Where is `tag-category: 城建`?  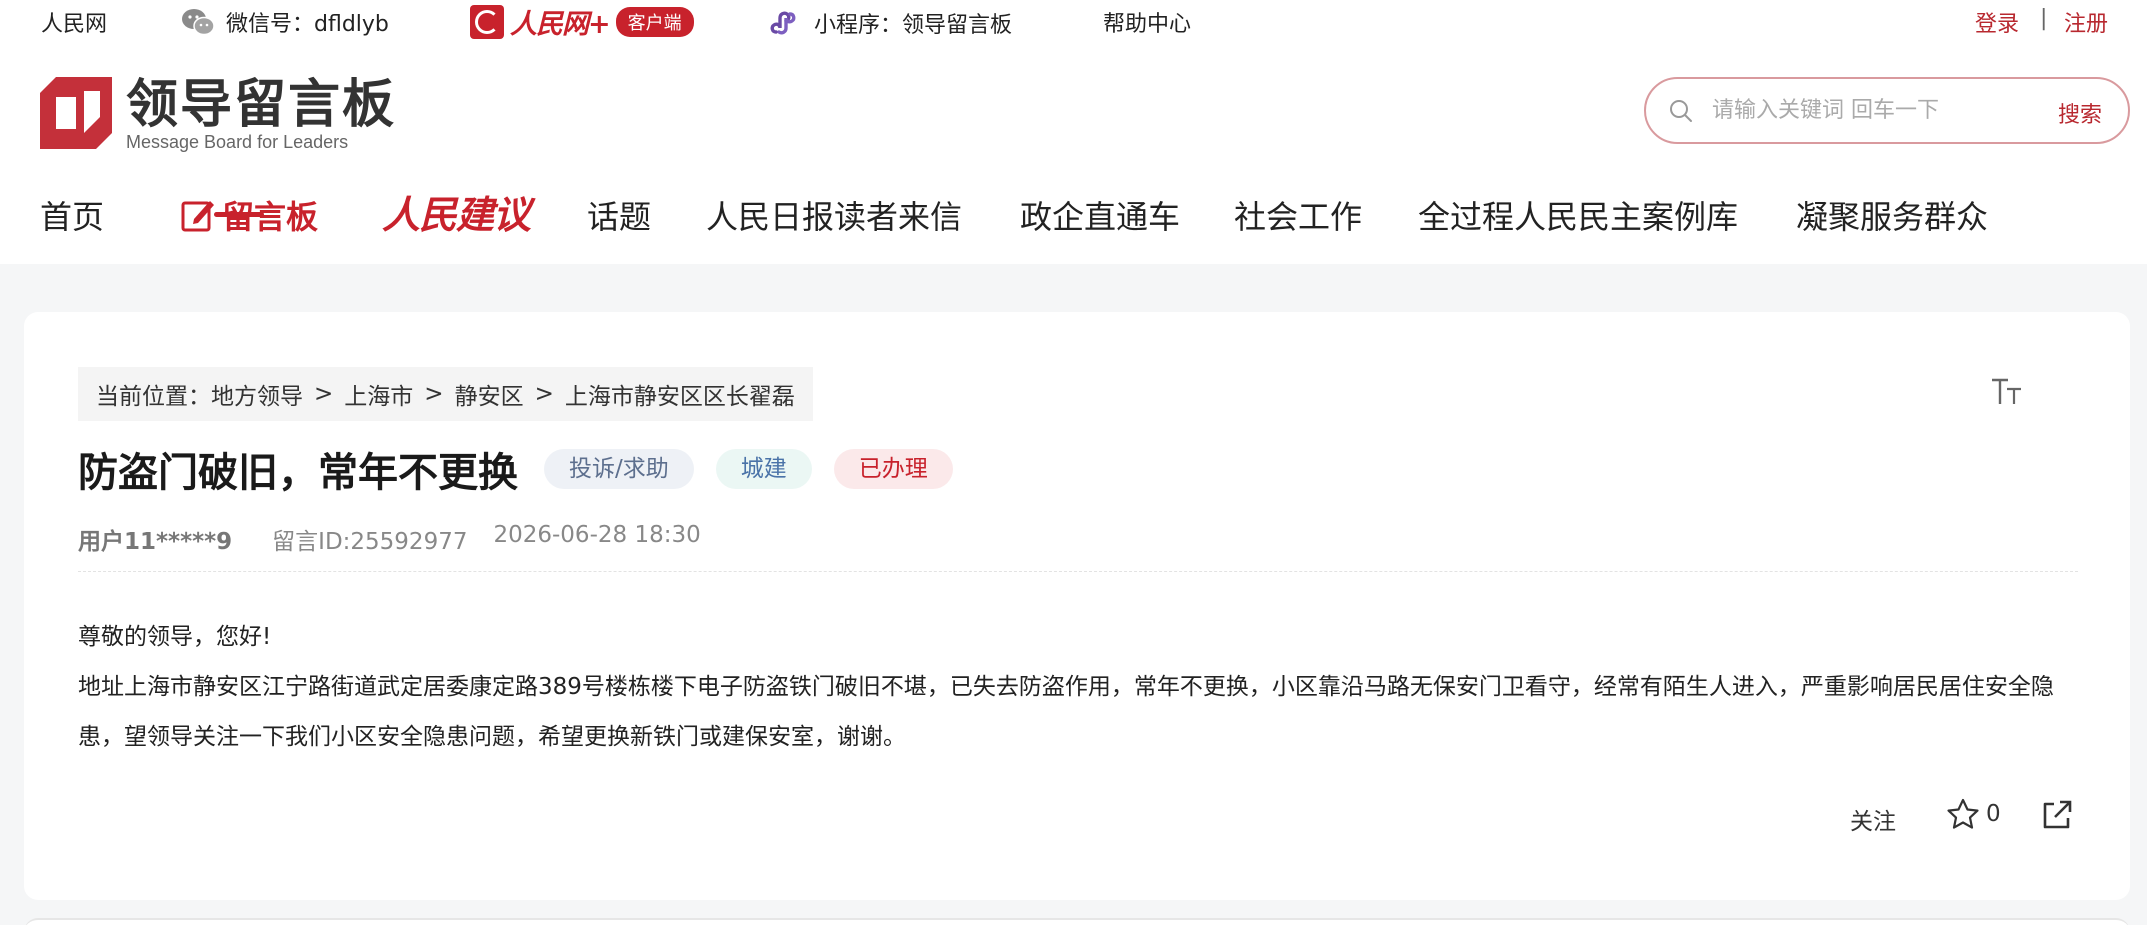
tag-category: 城建 is located at coordinates (763, 469).